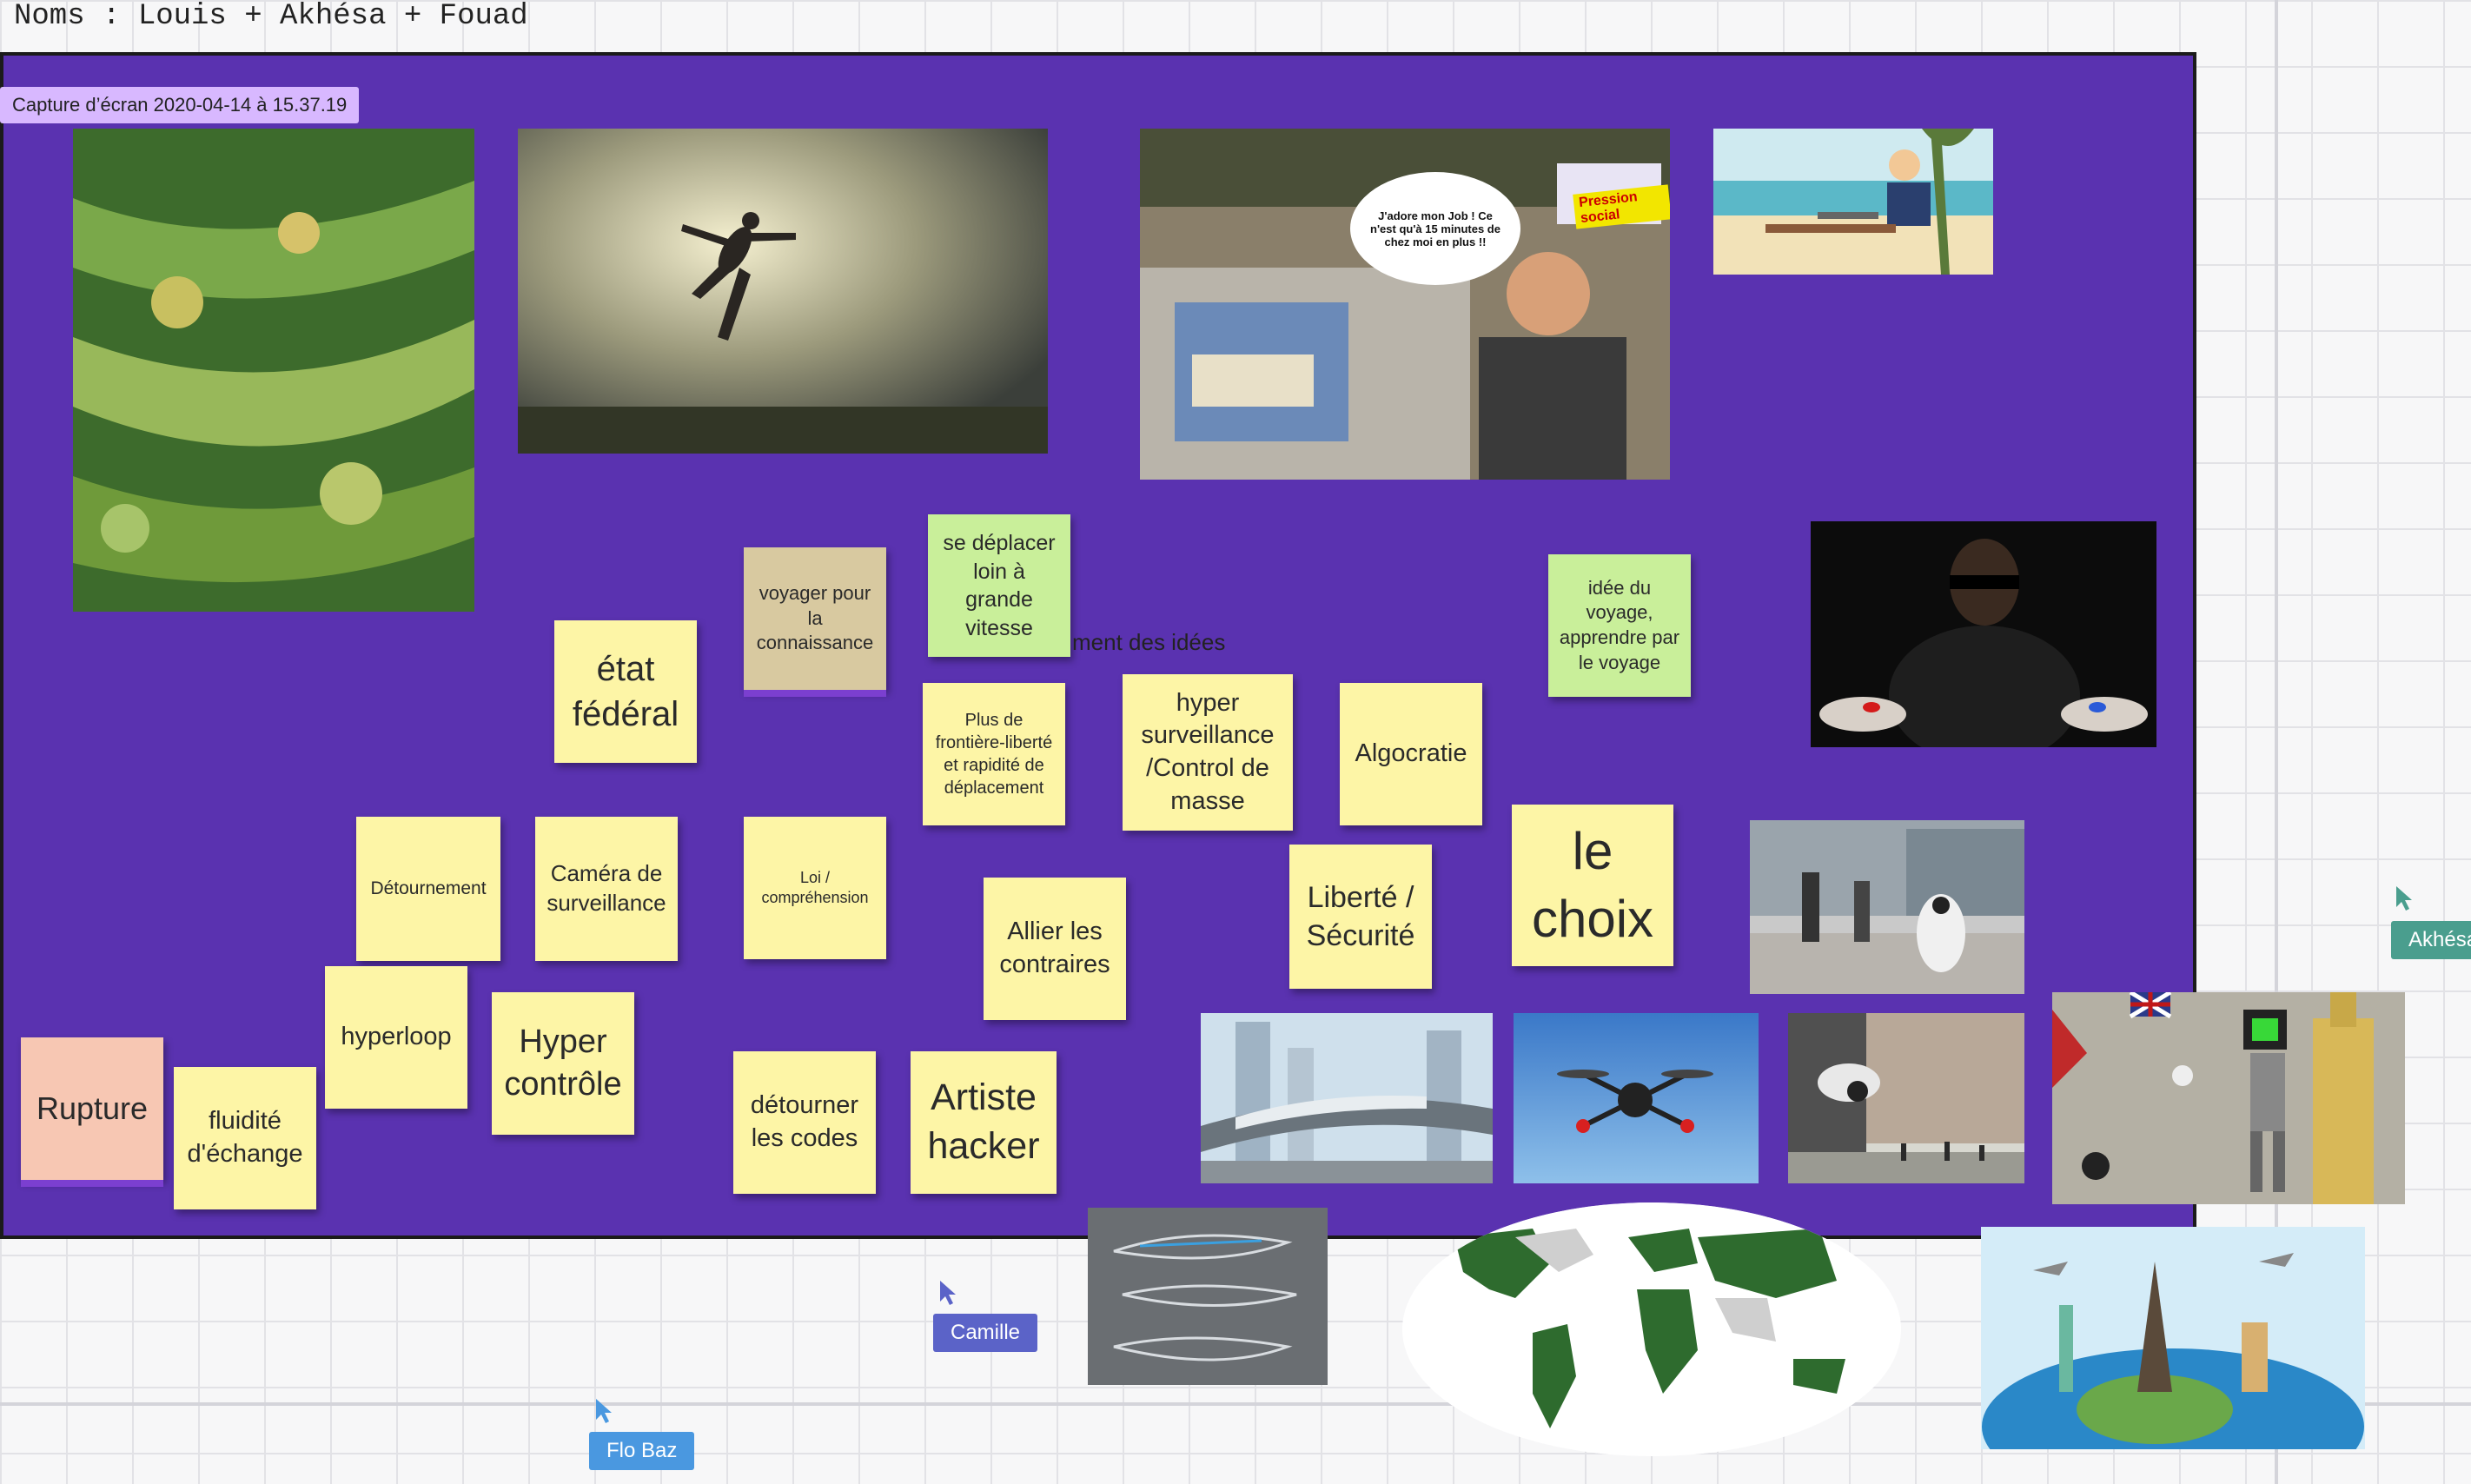 This screenshot has height=1484, width=2471. I want to click on sticky-note-idee-voyage: idée du voyage, apprendre par le voyage, so click(1619, 625).